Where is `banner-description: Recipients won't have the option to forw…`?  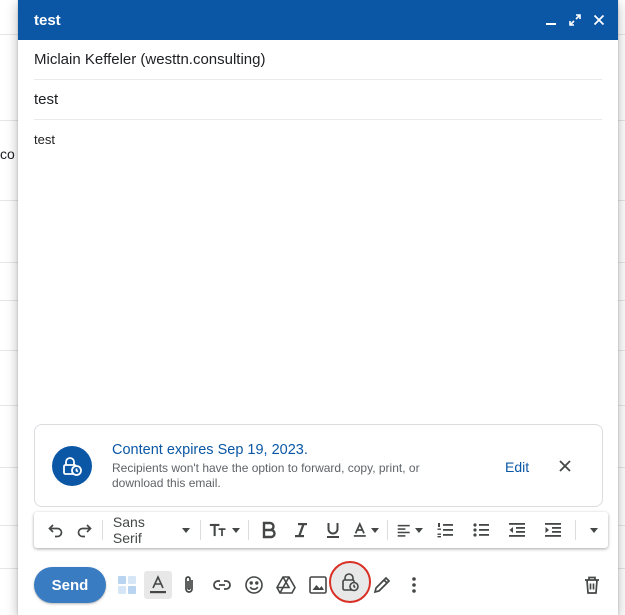
banner-description: Recipients won't have the option to forw… is located at coordinates (266, 475).